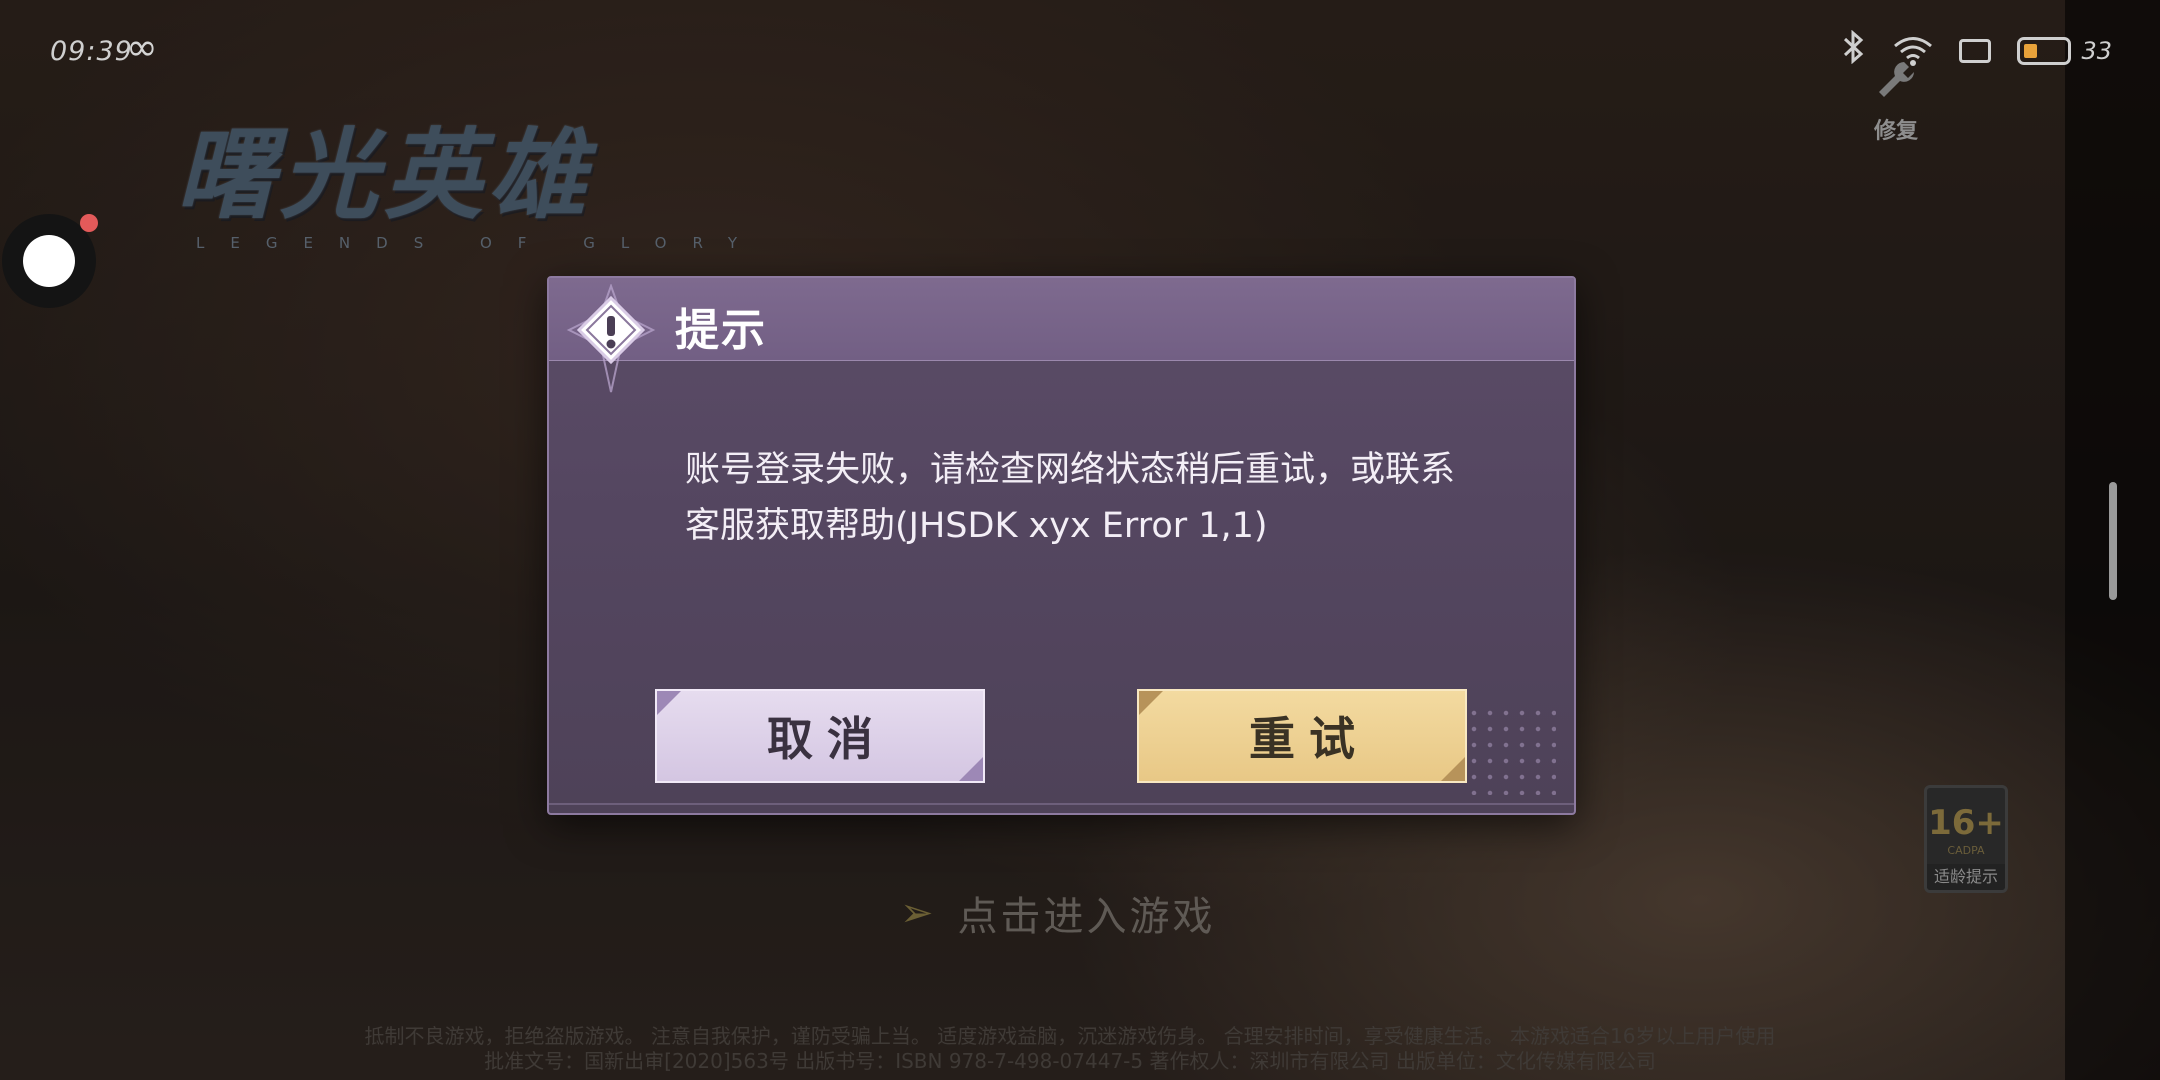  Describe the element at coordinates (1966, 823) in the screenshot. I see `age-rating-number: 16+` at that location.